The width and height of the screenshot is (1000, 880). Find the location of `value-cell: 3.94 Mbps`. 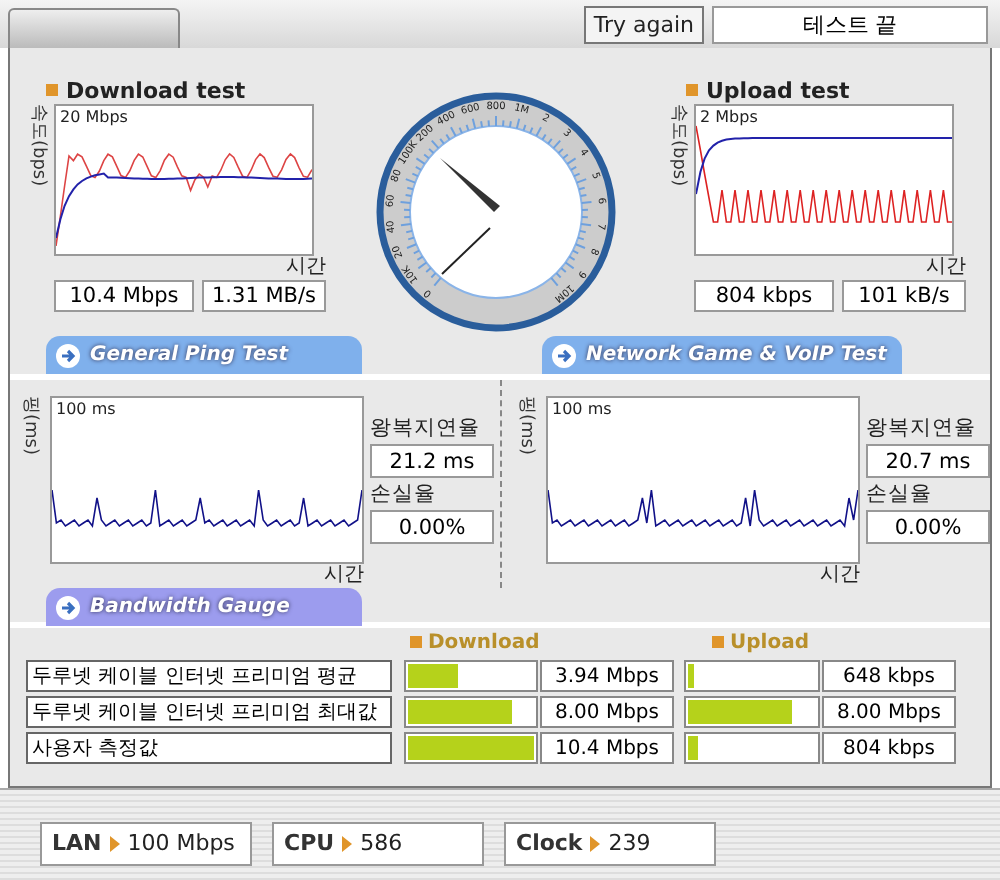

value-cell: 3.94 Mbps is located at coordinates (607, 676).